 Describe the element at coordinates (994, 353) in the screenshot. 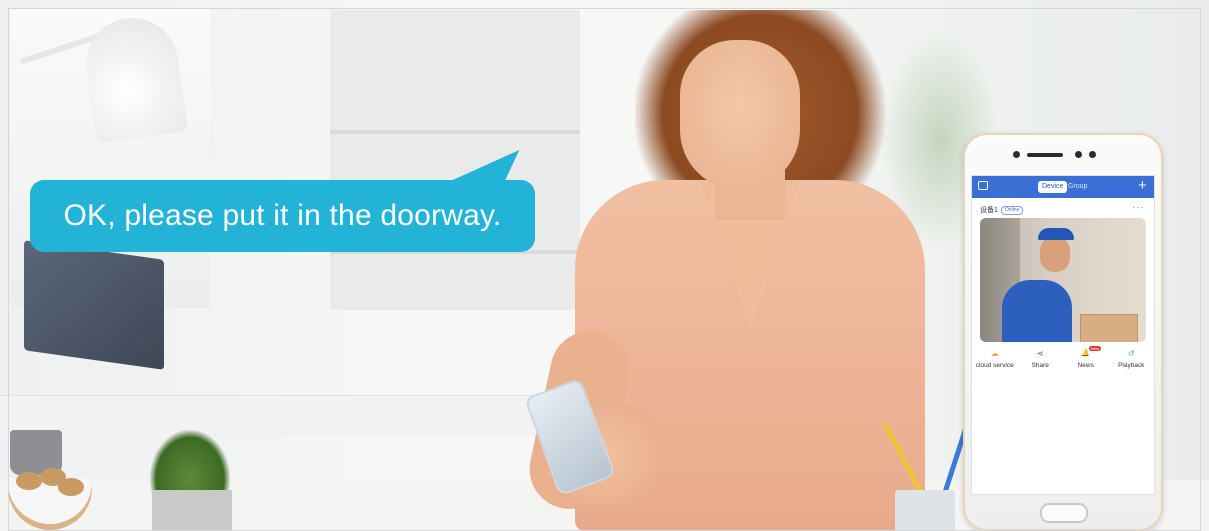

I see `cloud-icon: ☁` at that location.